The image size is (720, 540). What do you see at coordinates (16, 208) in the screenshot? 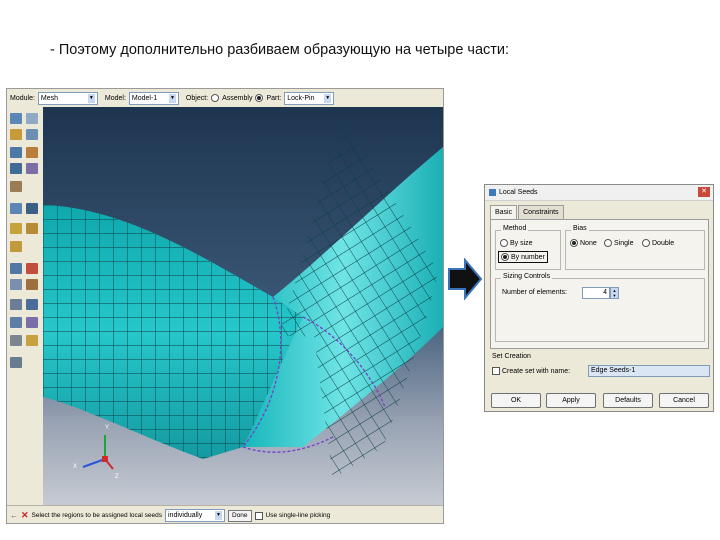
I see `mesh-region-tool-icon` at bounding box center [16, 208].